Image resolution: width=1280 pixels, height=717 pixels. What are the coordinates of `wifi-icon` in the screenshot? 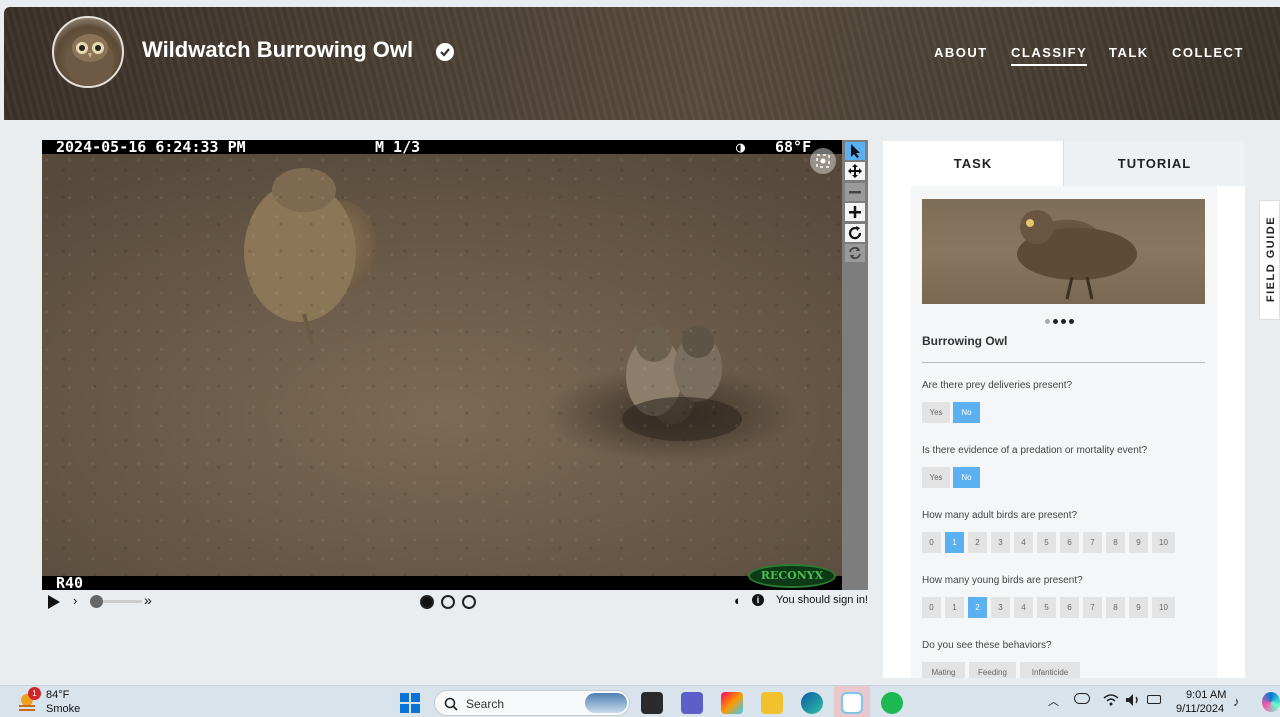 It's located at (1111, 702).